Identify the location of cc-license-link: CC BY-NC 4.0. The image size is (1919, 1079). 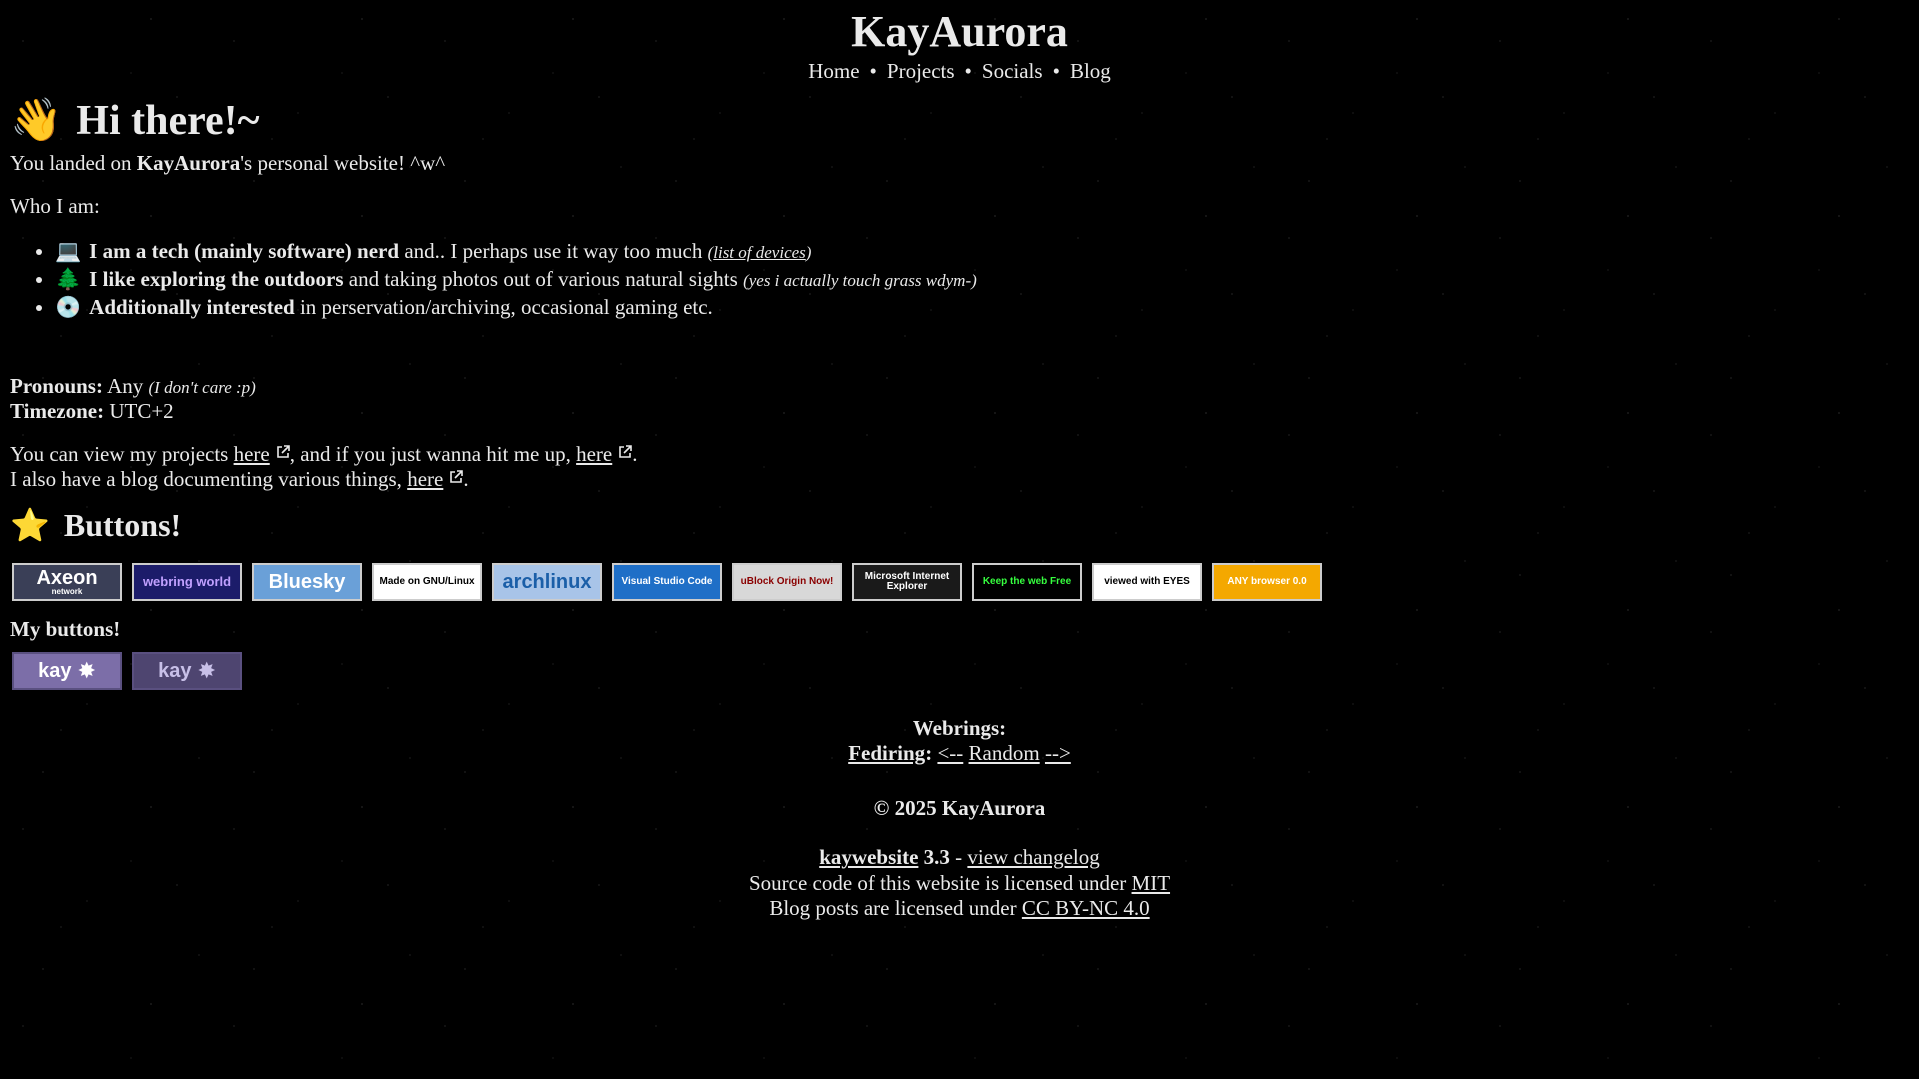
(1086, 908).